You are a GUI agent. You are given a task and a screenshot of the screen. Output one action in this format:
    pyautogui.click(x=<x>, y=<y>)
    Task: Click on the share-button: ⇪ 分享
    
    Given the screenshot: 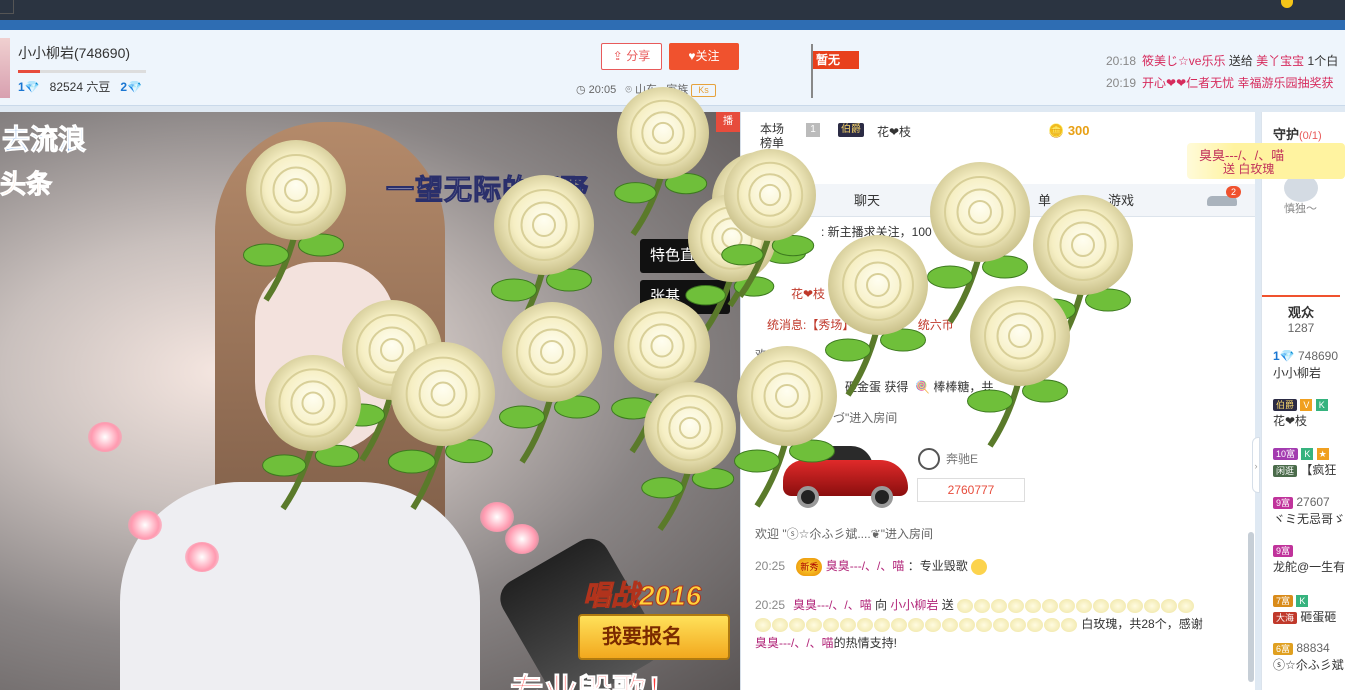 What is the action you would take?
    pyautogui.click(x=631, y=56)
    